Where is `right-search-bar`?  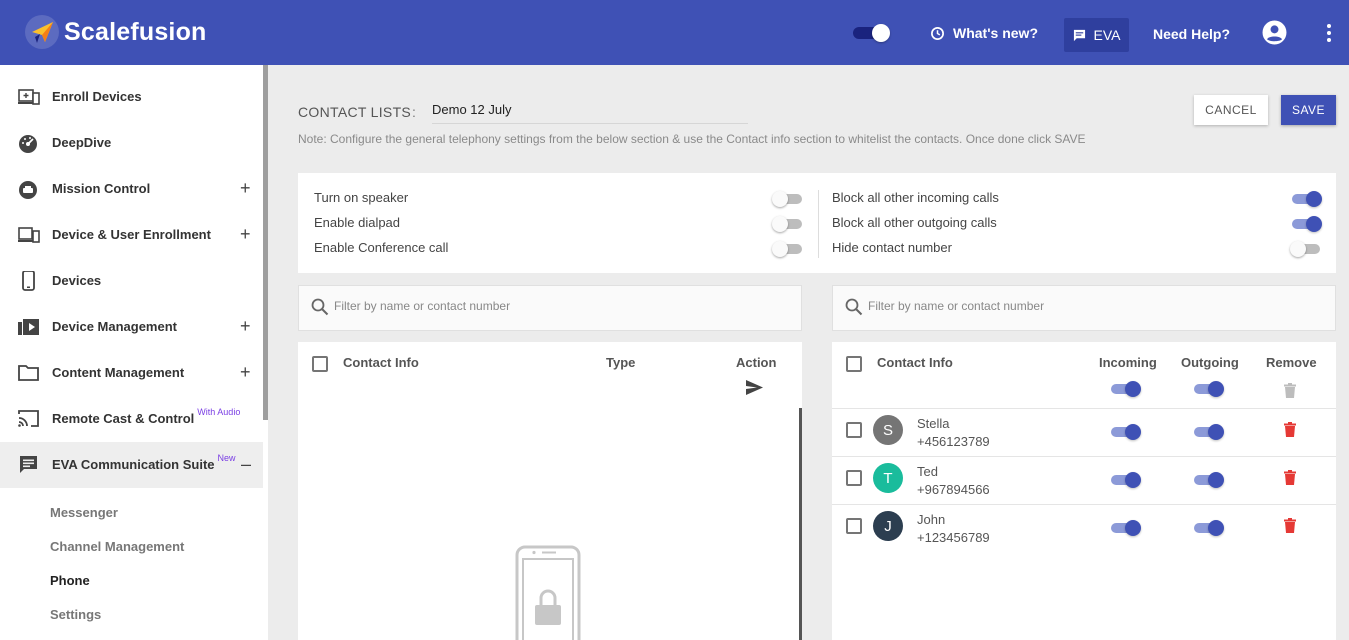 right-search-bar is located at coordinates (1084, 308).